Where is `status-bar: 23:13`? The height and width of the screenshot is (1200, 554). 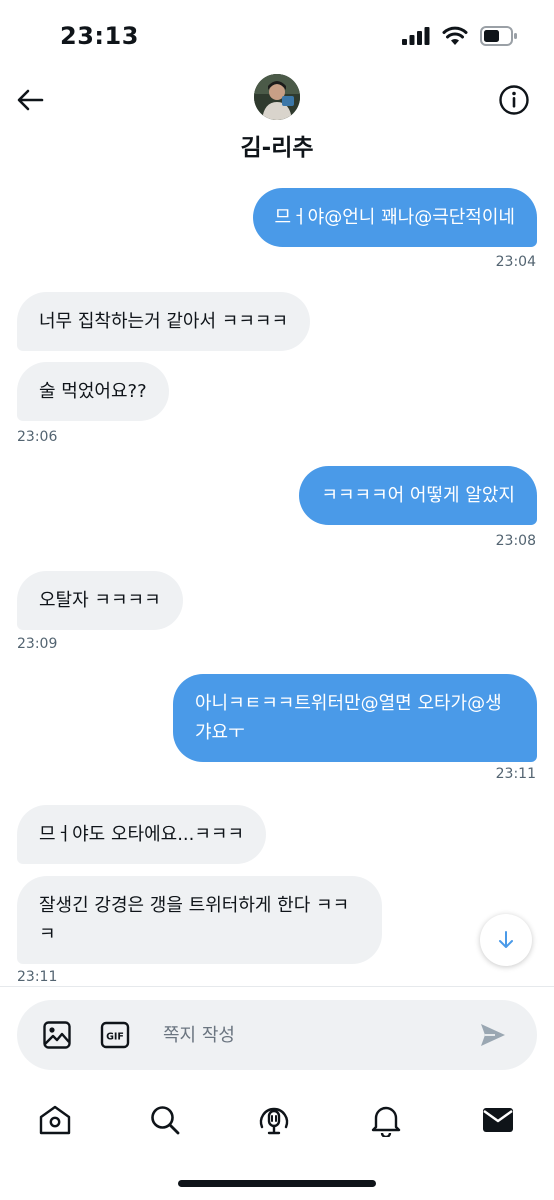 status-bar: 23:13 is located at coordinates (277, 35).